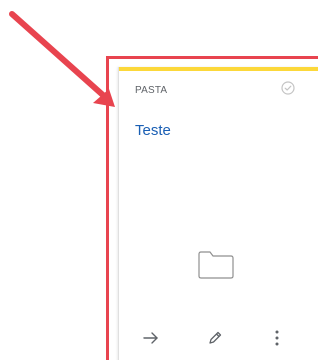 The image size is (320, 360). I want to click on pencil-icon, so click(215, 337).